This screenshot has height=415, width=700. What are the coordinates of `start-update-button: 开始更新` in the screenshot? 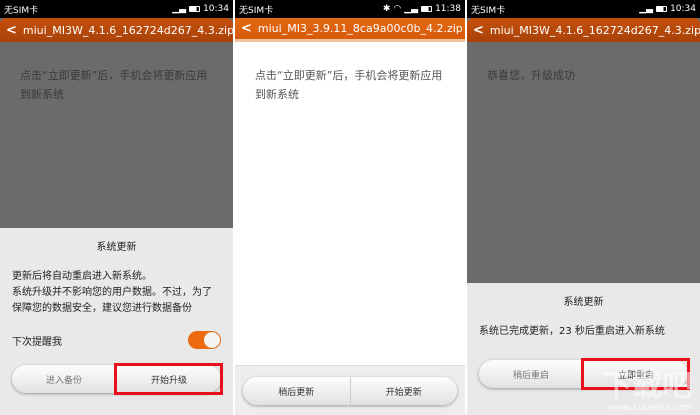 It's located at (403, 391).